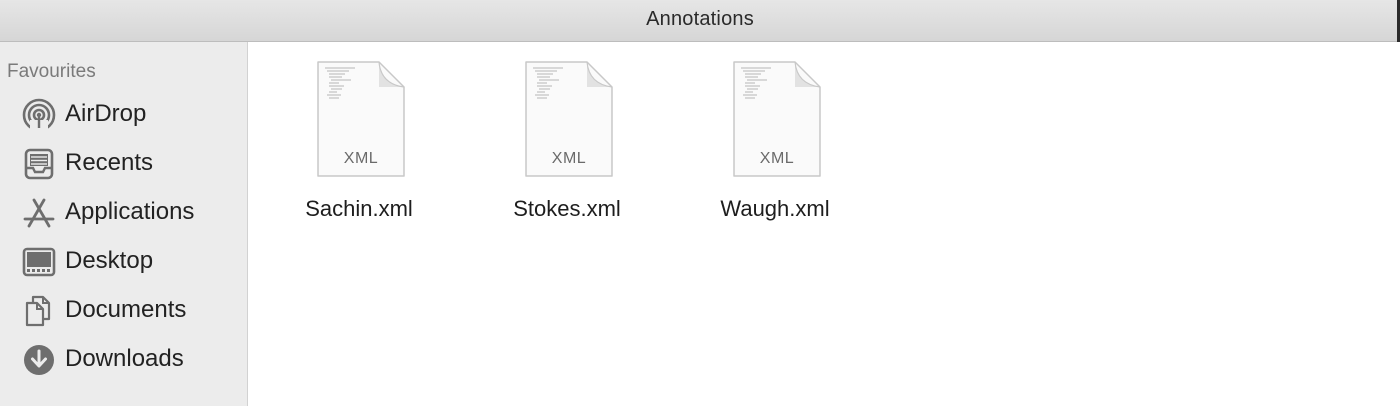 Image resolution: width=1400 pixels, height=406 pixels. Describe the element at coordinates (51, 71) in the screenshot. I see `sidebar-section-favourites: Favourites` at that location.